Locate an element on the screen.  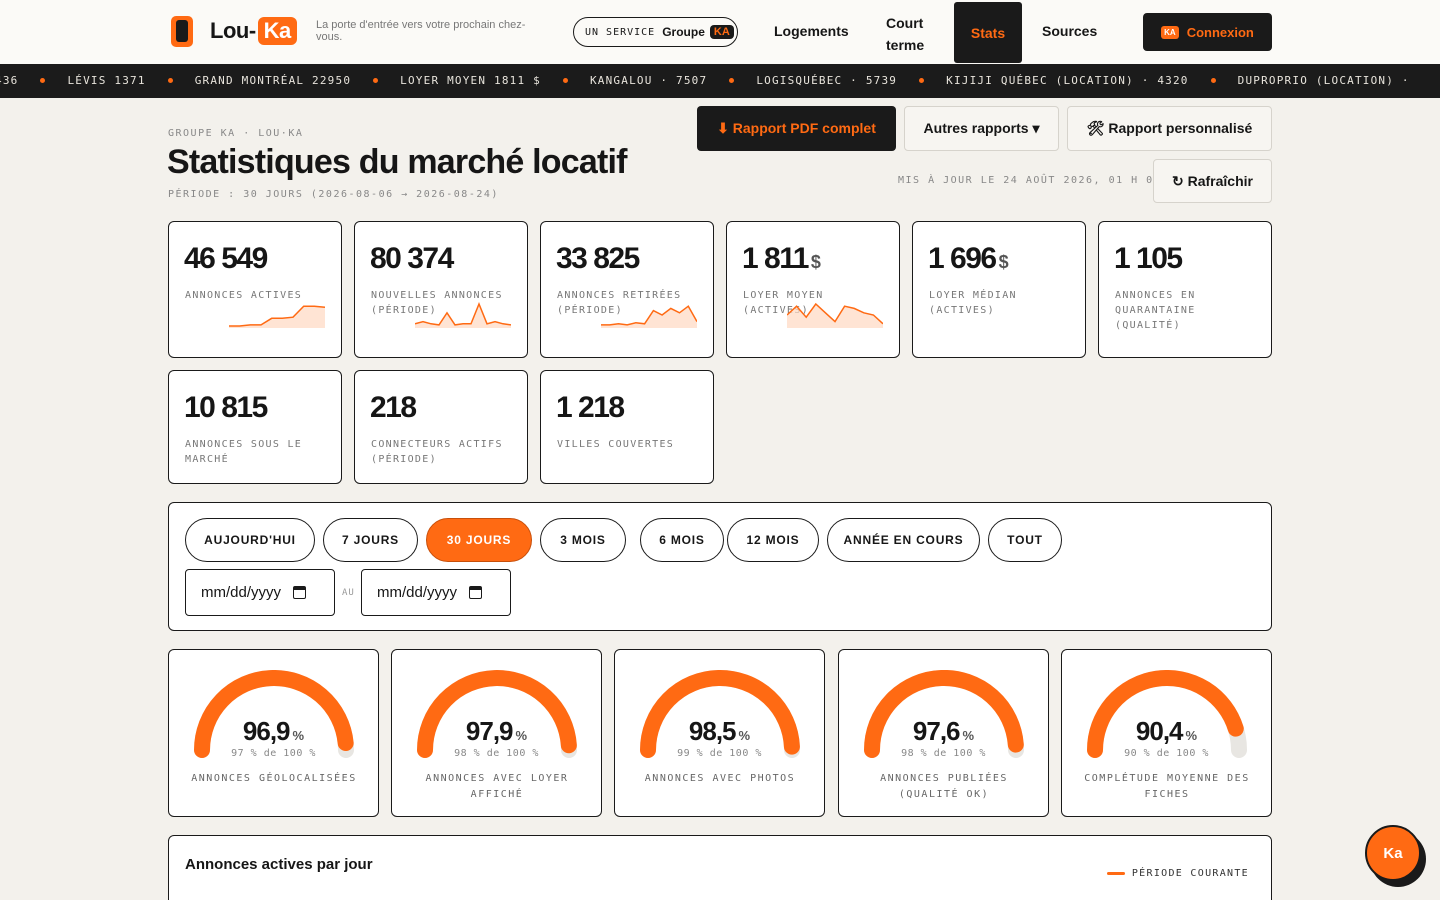
kpi-value-number: 80 374 is located at coordinates (412, 258).